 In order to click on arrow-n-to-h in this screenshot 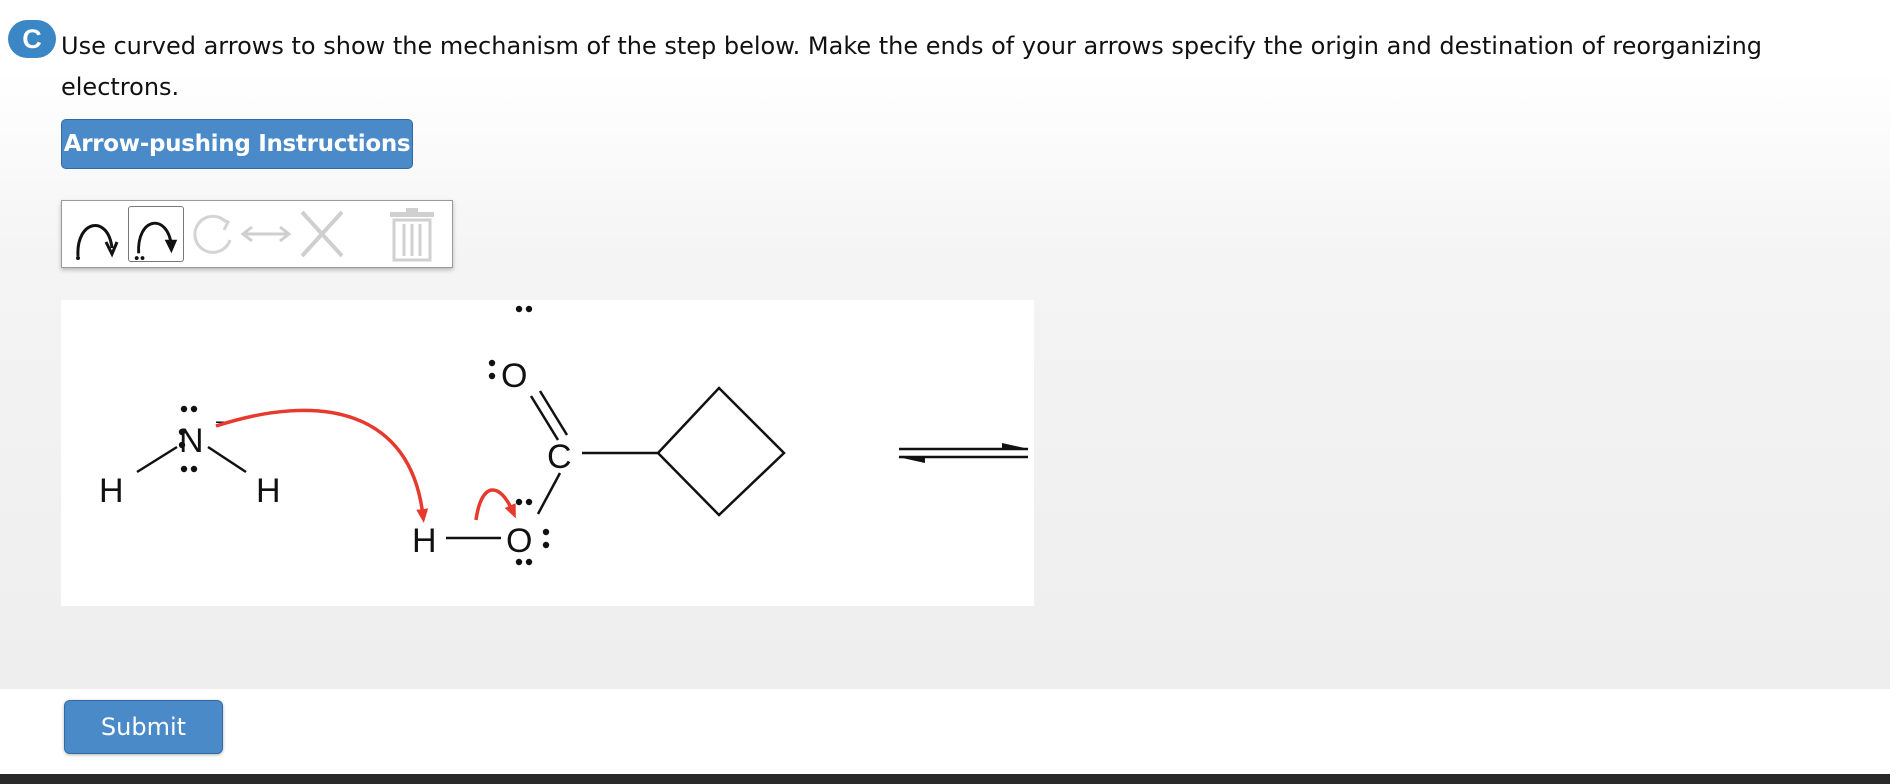, I will do `click(322, 465)`.